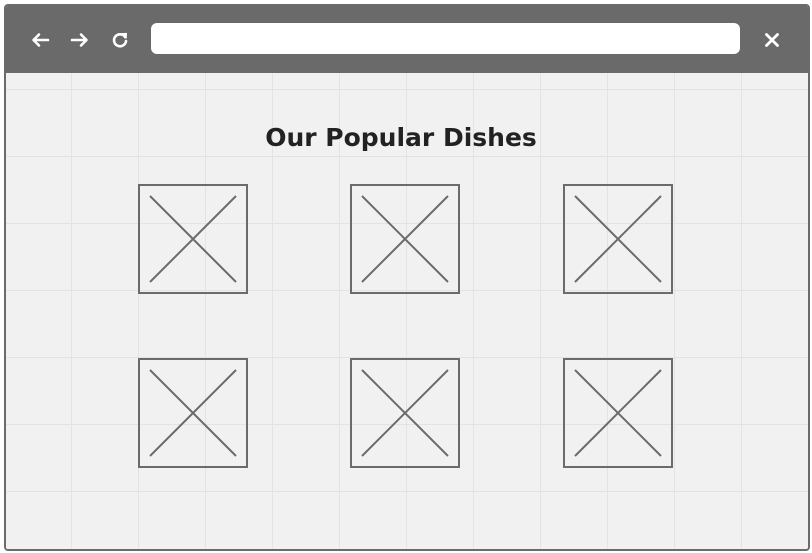 This screenshot has height=553, width=812. Describe the element at coordinates (401, 137) in the screenshot. I see `page-title: Our Popular Dishes` at that location.